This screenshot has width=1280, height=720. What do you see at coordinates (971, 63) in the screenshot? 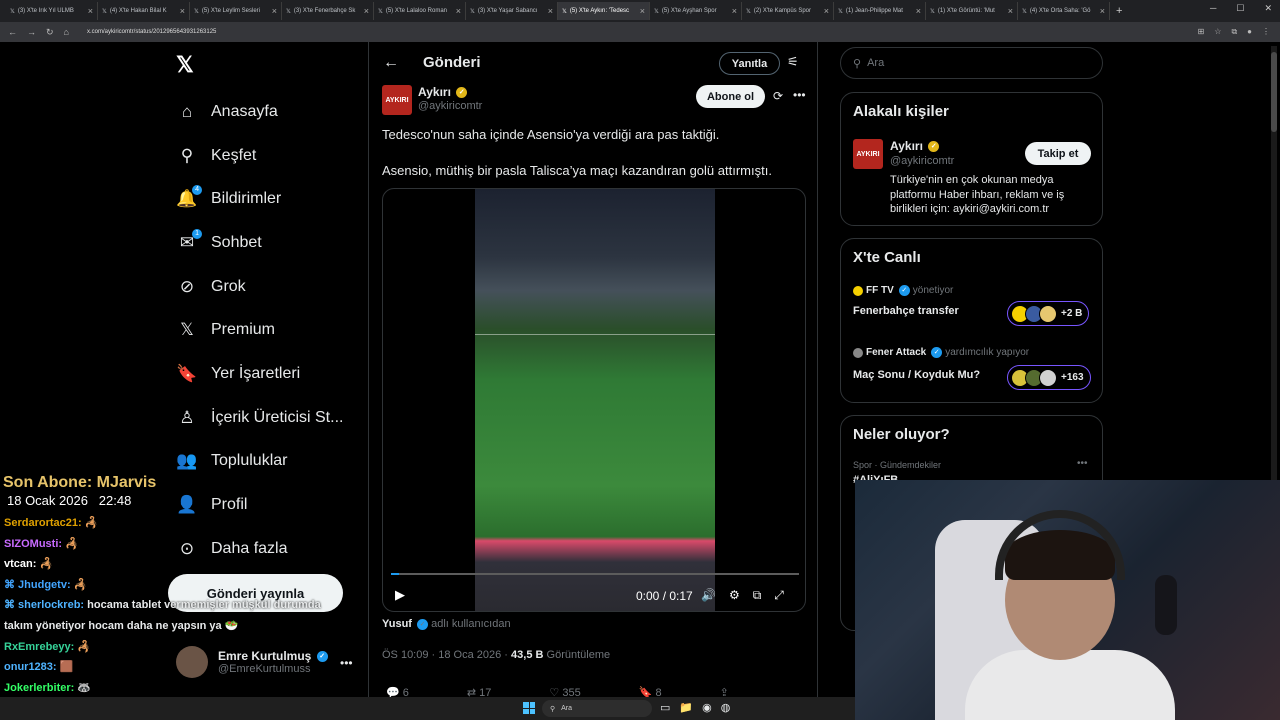
I see `search-input: ⚲ Ara` at bounding box center [971, 63].